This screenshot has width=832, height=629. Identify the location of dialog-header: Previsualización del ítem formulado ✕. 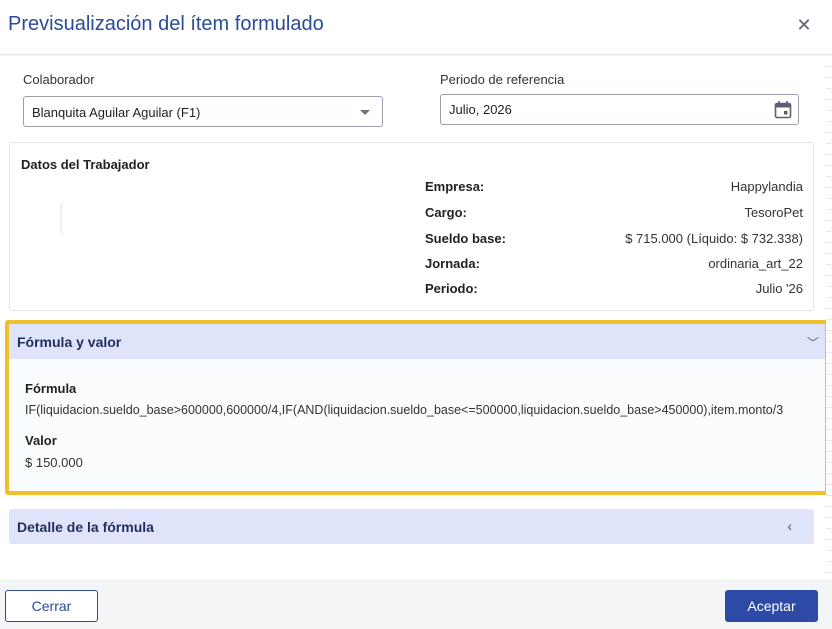
(416, 27).